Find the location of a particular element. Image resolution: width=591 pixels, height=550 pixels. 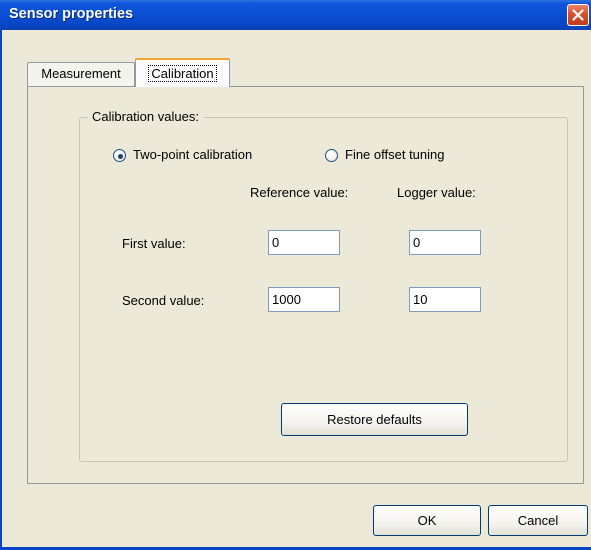

tab-measurement: Measurement is located at coordinates (81, 74).